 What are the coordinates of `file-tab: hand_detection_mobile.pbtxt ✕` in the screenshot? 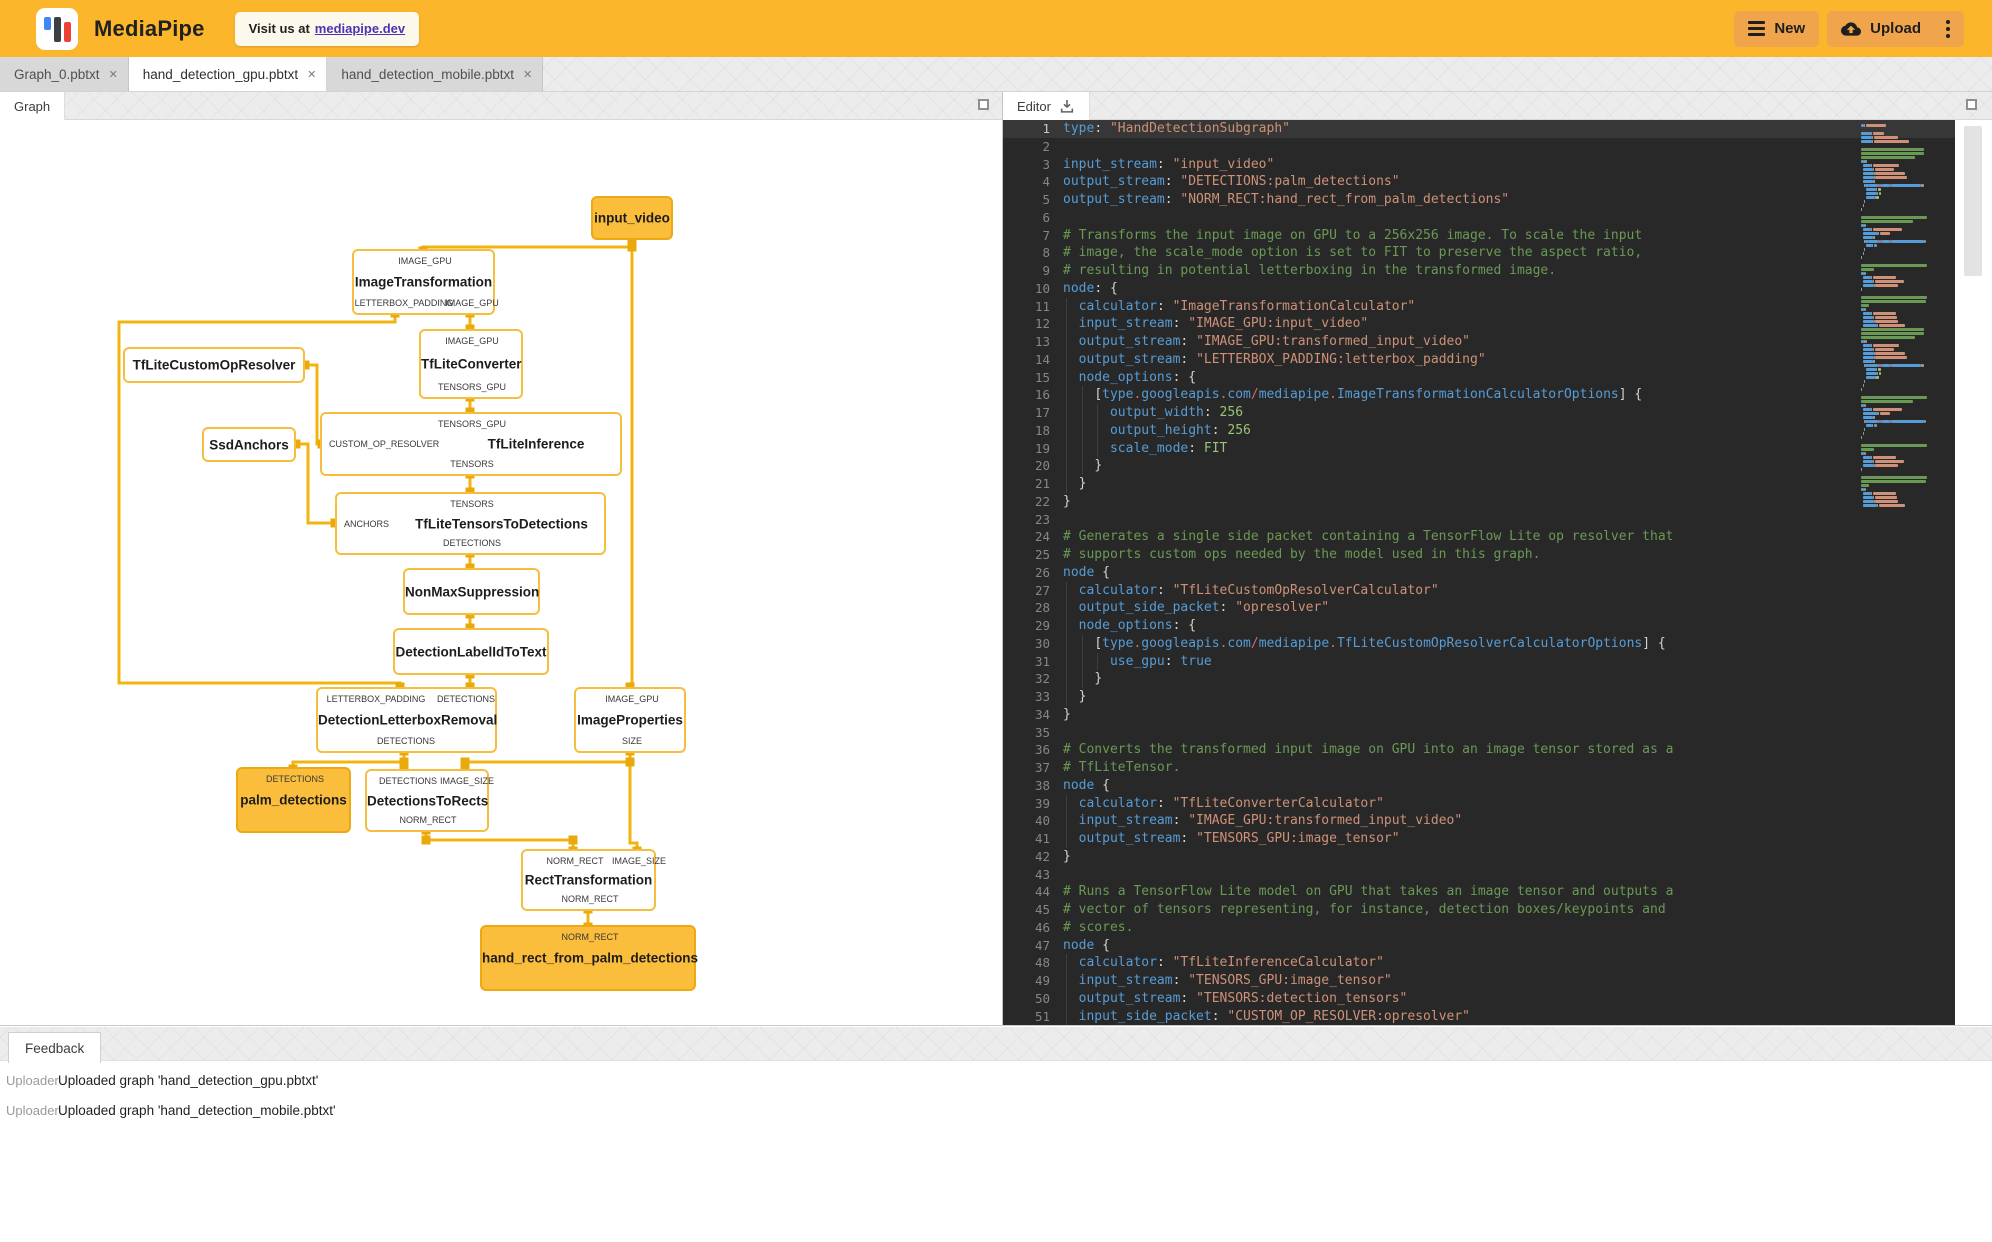 It's located at (435, 74).